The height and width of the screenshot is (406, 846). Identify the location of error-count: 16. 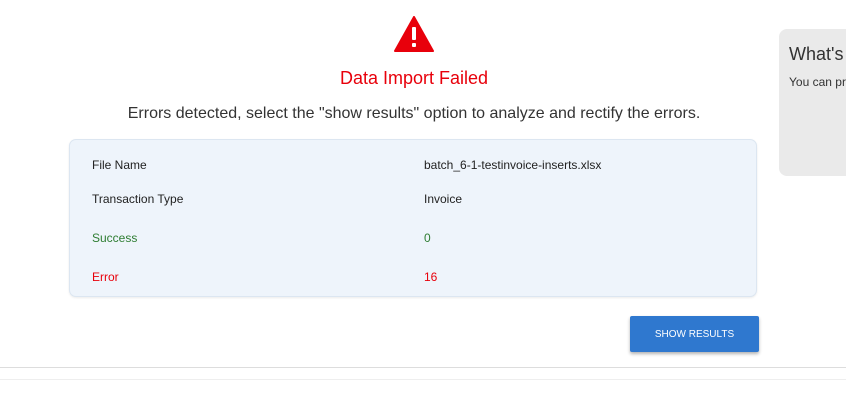
(431, 277).